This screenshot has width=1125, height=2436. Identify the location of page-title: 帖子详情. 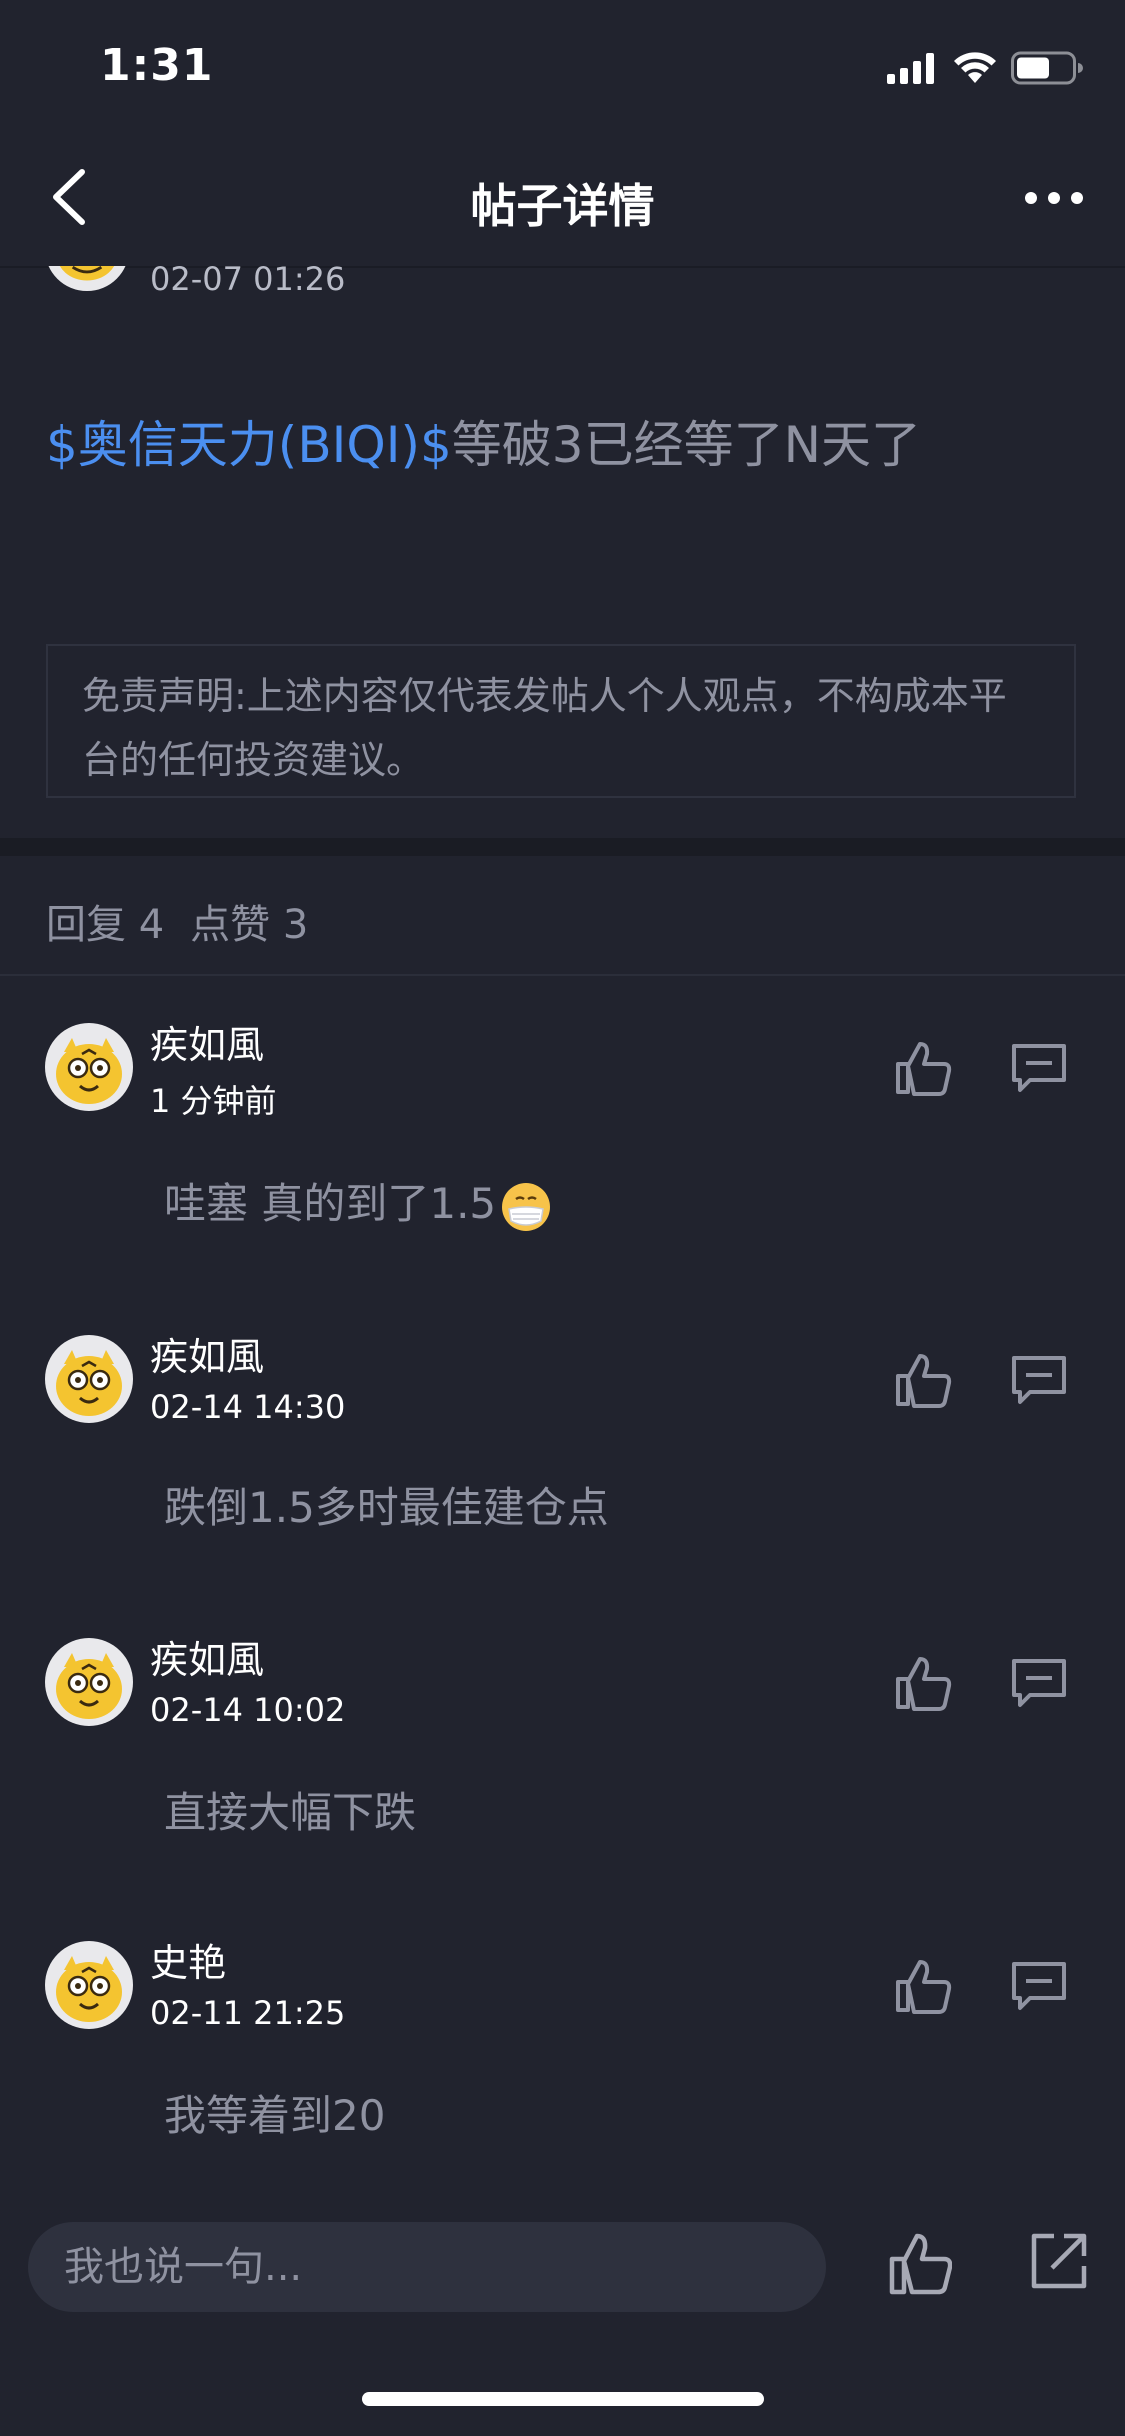
(562, 206).